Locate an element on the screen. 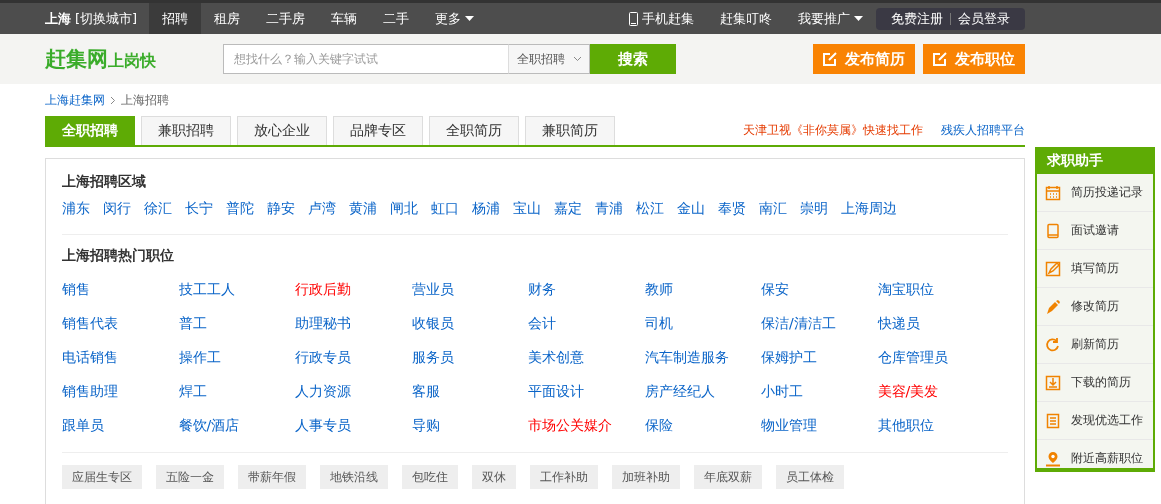  category-tab: 放心企业 is located at coordinates (282, 130).